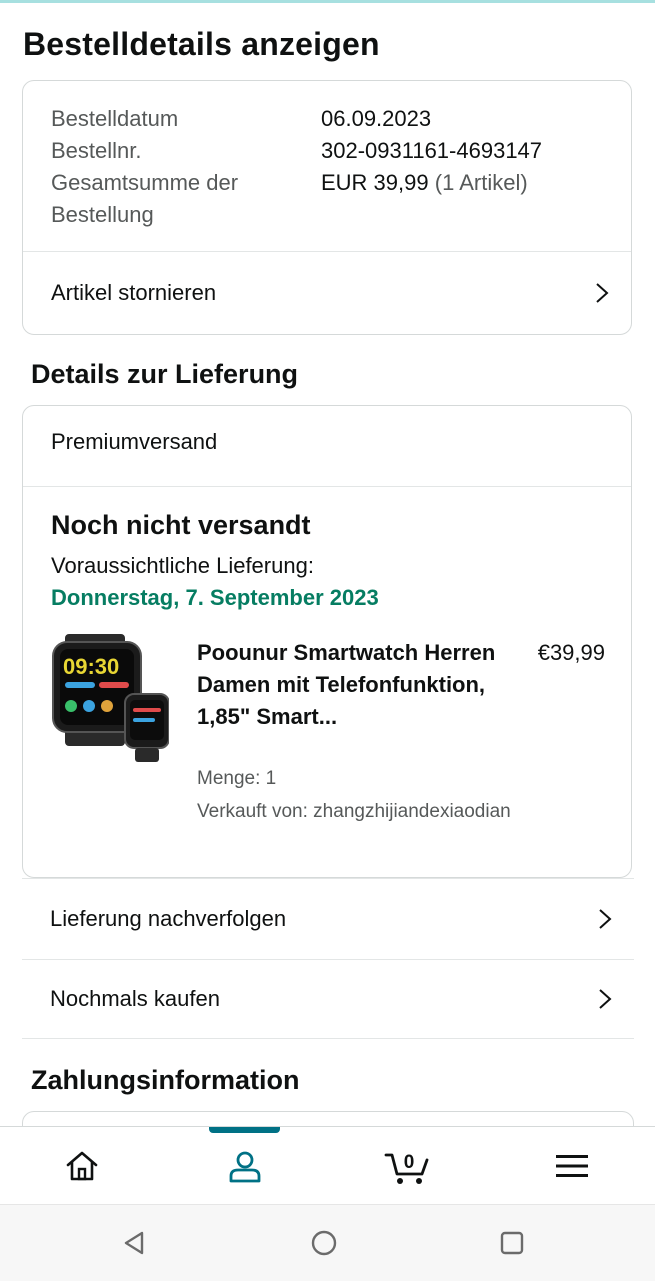 This screenshot has width=655, height=1281. I want to click on account-icon, so click(244, 1167).